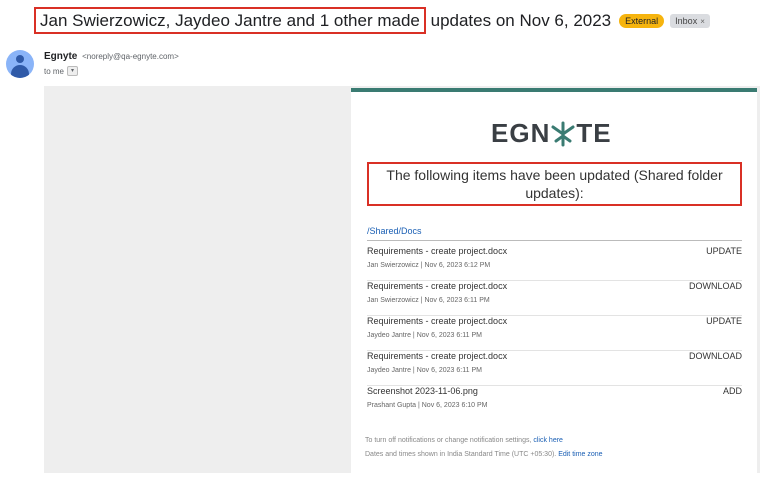 The height and width of the screenshot is (477, 760). Describe the element at coordinates (580, 454) in the screenshot. I see `edit-time-zone-link: Edit time zone` at that location.